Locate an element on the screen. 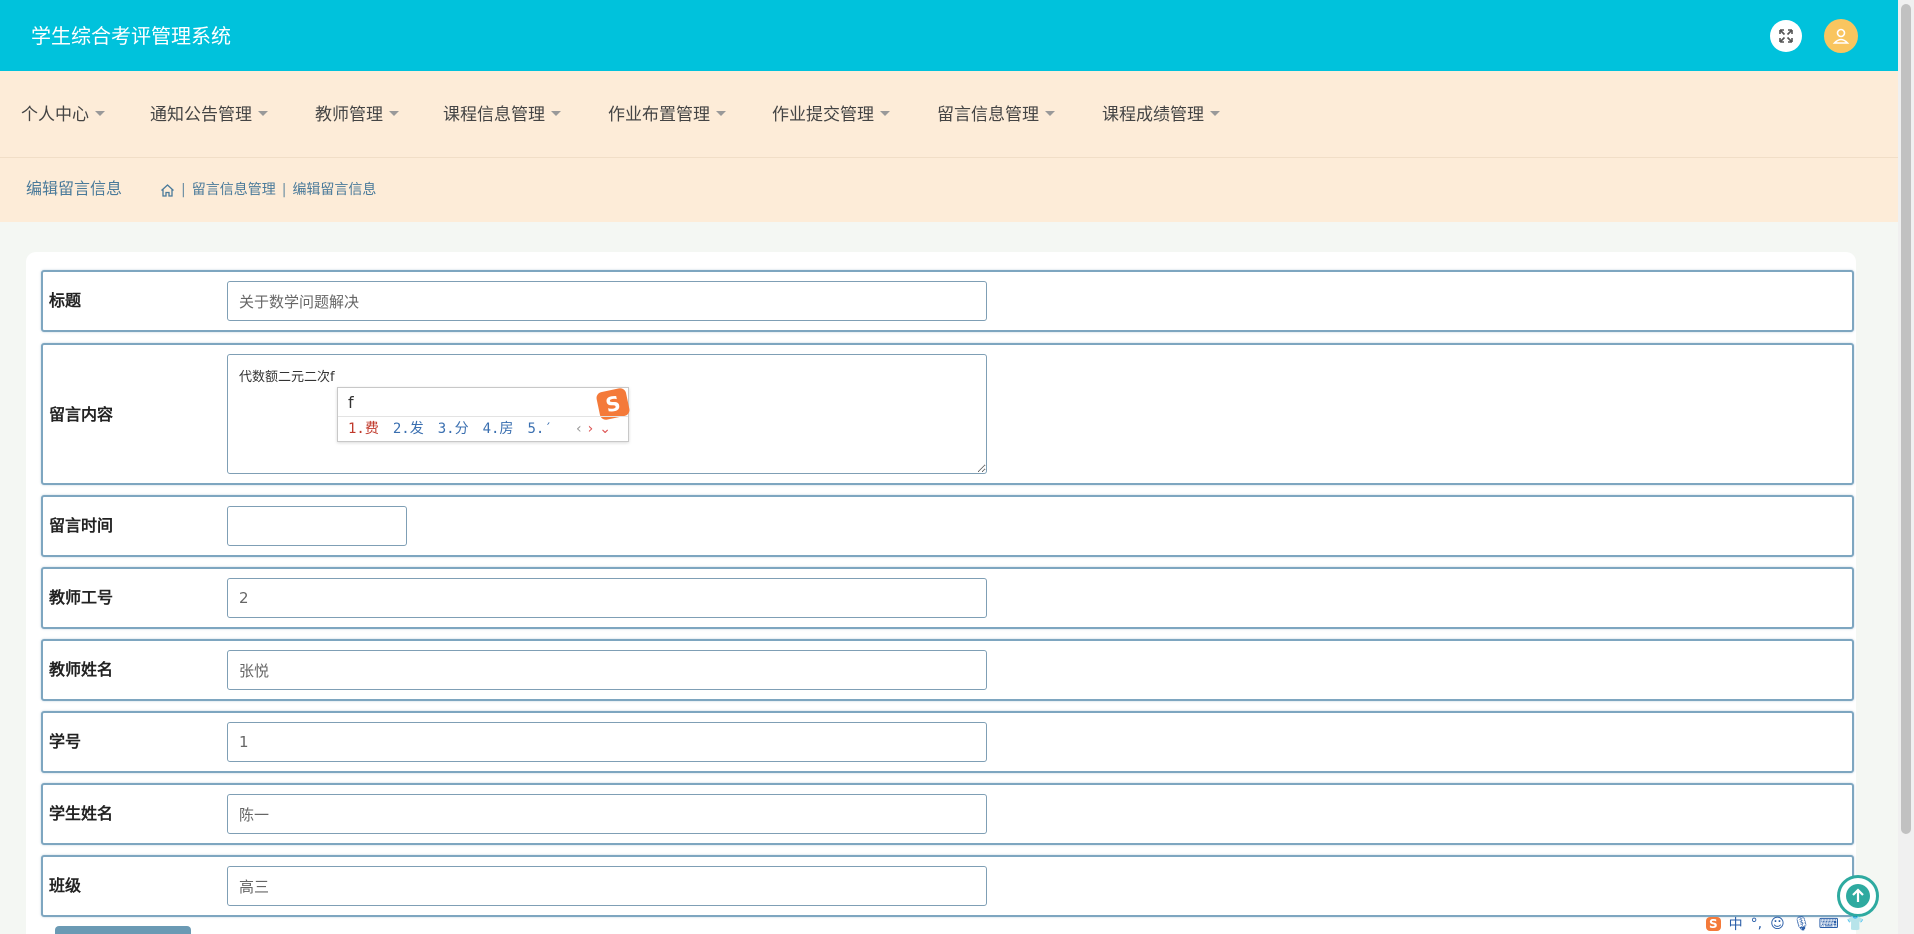 The height and width of the screenshot is (934, 1914). student-name-input is located at coordinates (607, 814).